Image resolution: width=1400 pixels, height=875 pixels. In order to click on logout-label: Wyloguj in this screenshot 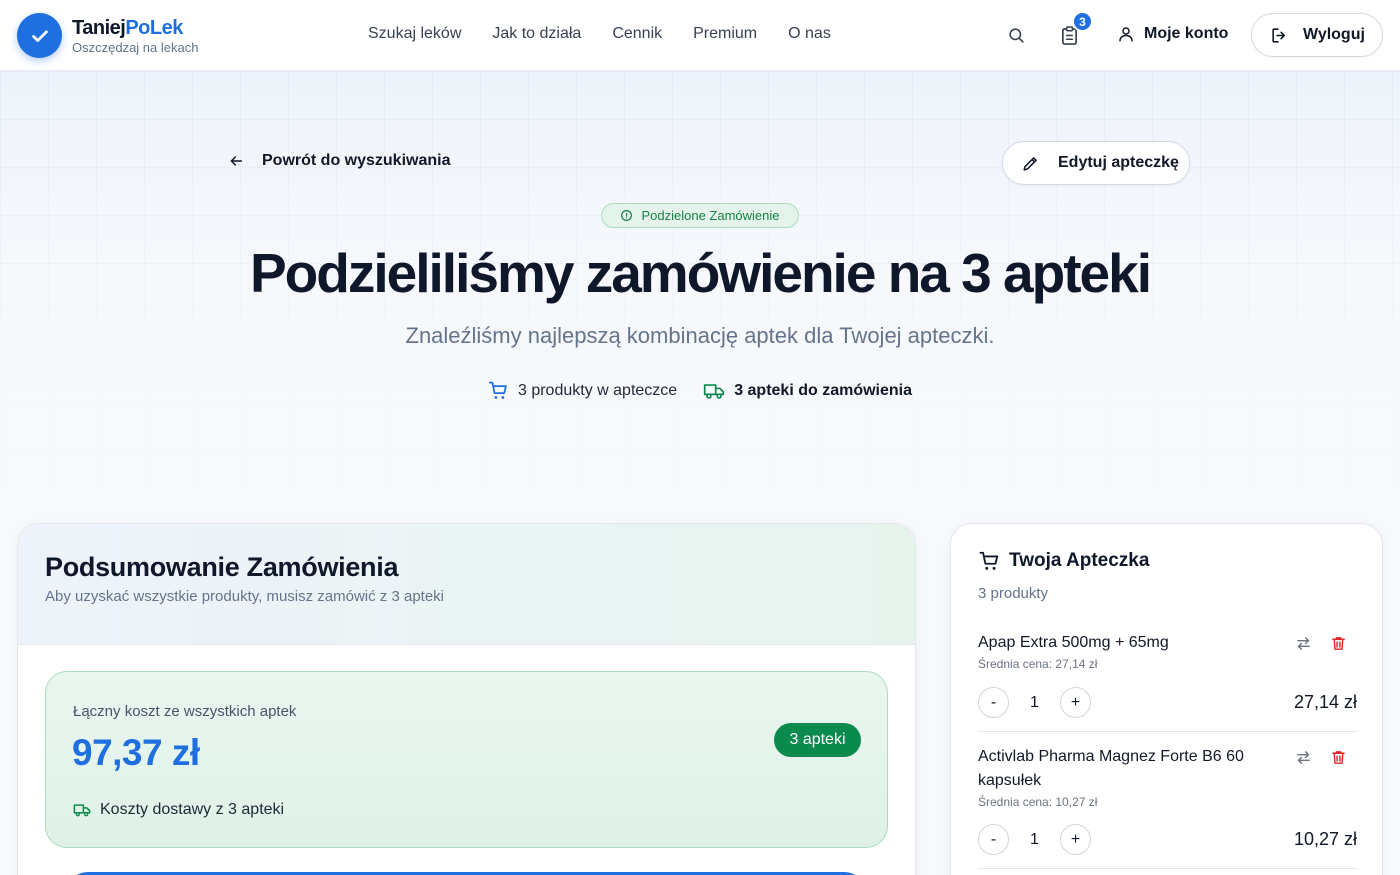, I will do `click(1334, 34)`.